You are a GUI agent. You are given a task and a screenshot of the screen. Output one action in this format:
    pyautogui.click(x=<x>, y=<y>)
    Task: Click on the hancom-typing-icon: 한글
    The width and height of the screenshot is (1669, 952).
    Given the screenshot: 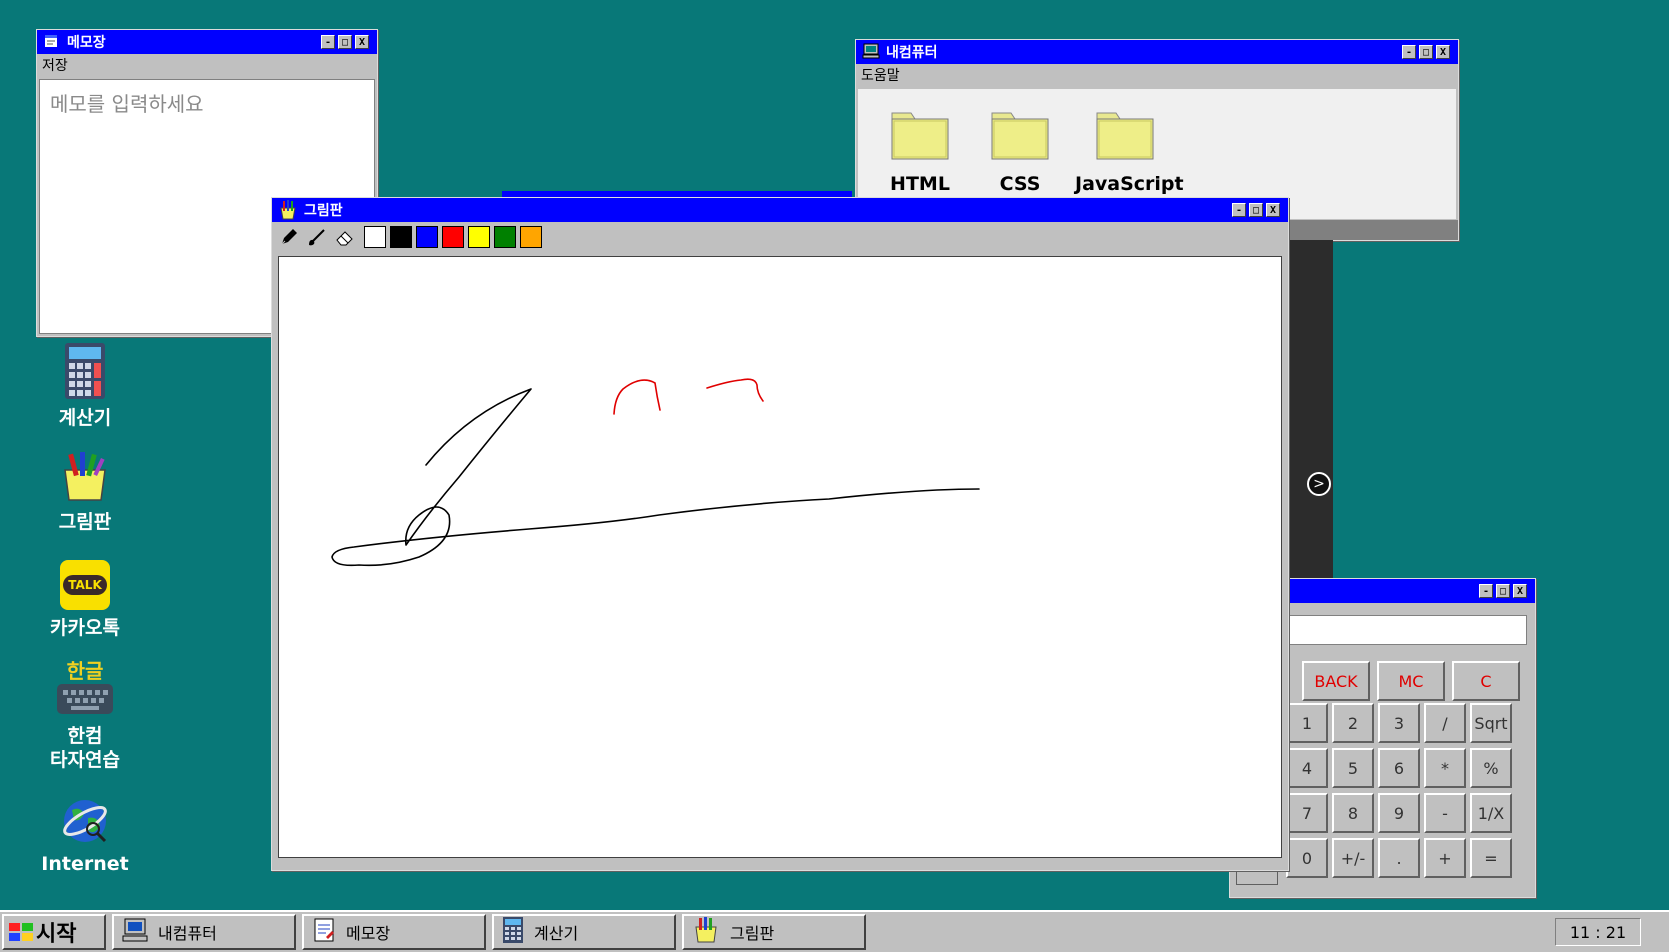 What is the action you would take?
    pyautogui.click(x=85, y=689)
    